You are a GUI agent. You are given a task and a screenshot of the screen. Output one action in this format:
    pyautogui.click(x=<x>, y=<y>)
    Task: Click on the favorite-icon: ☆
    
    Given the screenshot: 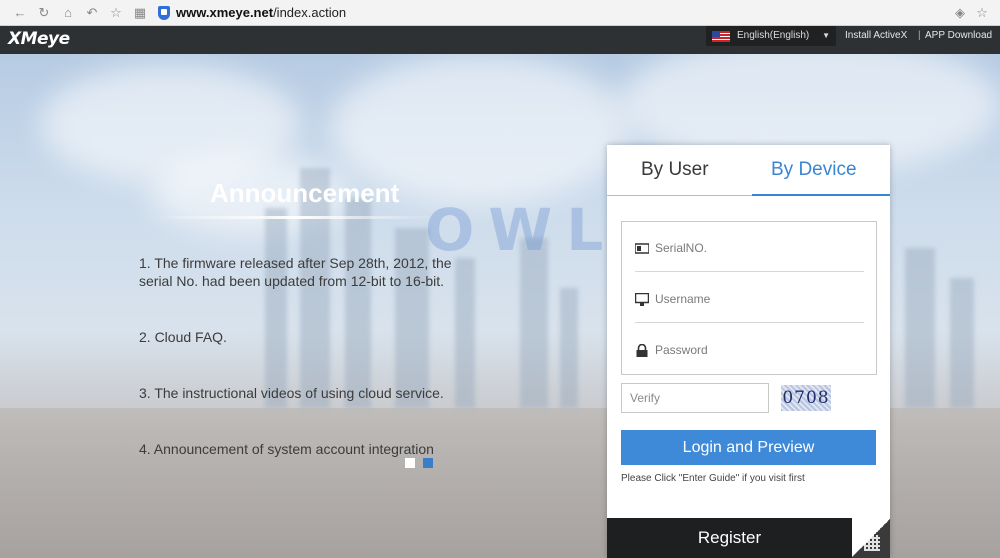 What is the action you would take?
    pyautogui.click(x=982, y=13)
    